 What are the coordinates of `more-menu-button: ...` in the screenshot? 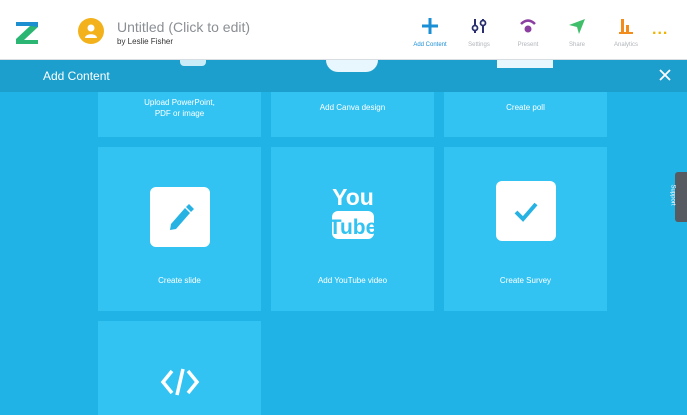 It's located at (660, 30).